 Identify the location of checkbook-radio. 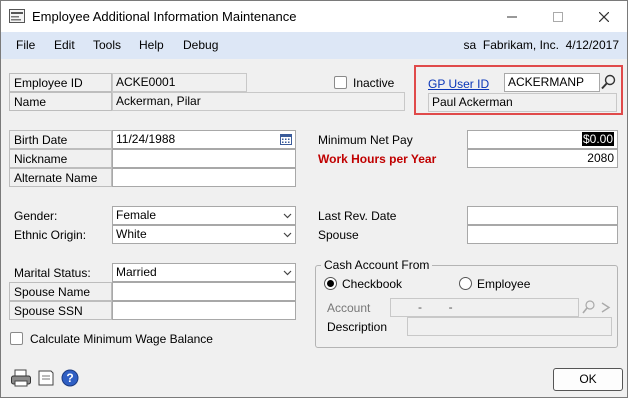
(330, 283).